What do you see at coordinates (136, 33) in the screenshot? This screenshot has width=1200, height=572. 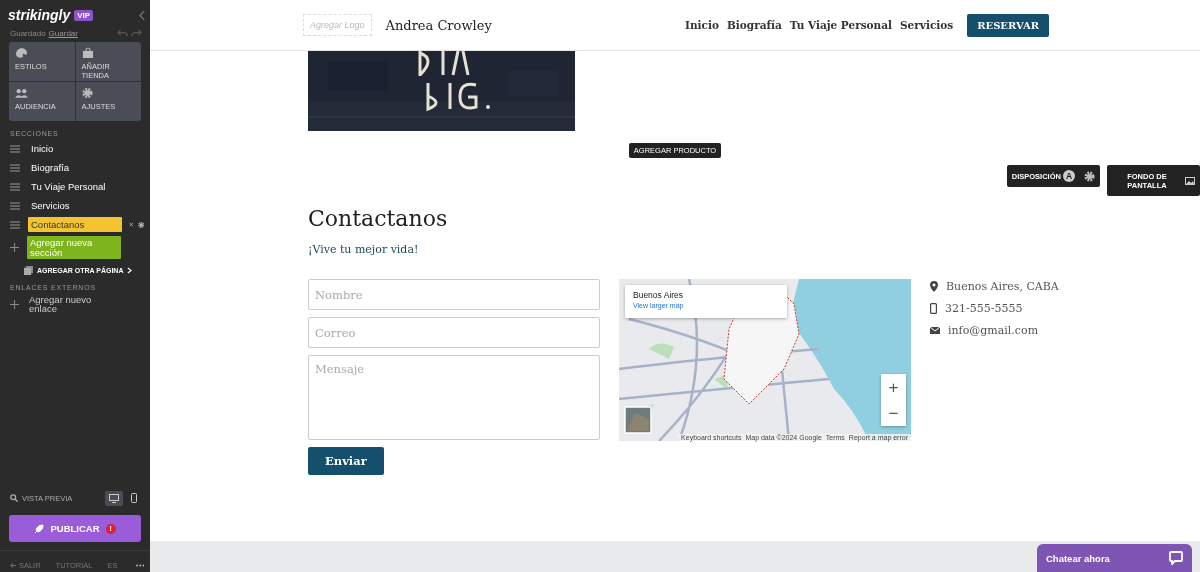 I see `redo-icon` at bounding box center [136, 33].